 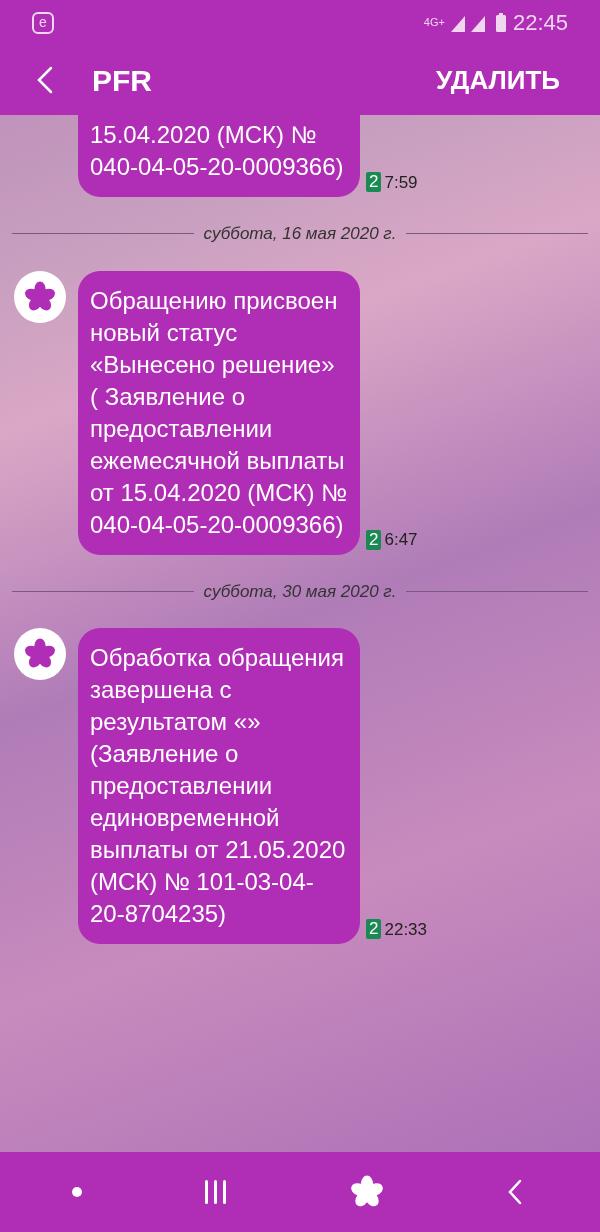 What do you see at coordinates (122, 80) in the screenshot?
I see `conversation-title: PFR` at bounding box center [122, 80].